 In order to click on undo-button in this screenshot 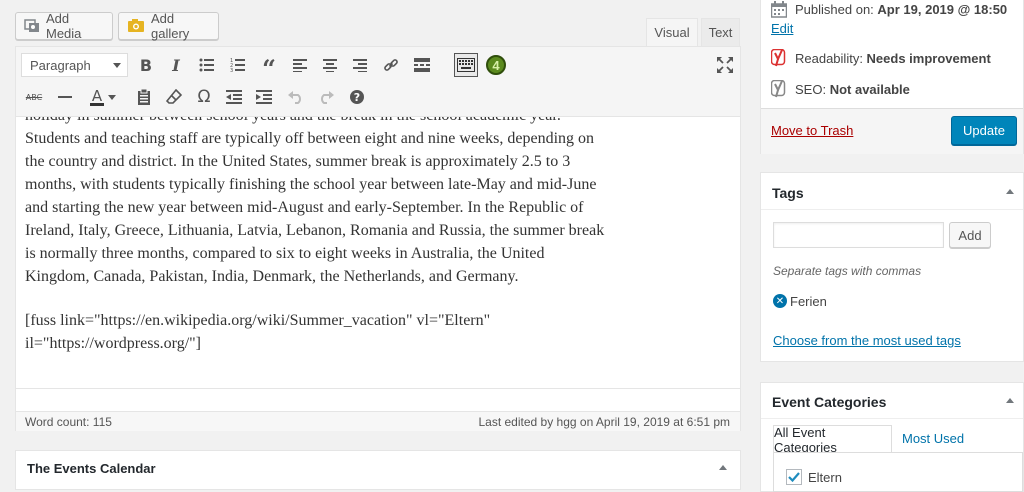, I will do `click(296, 97)`.